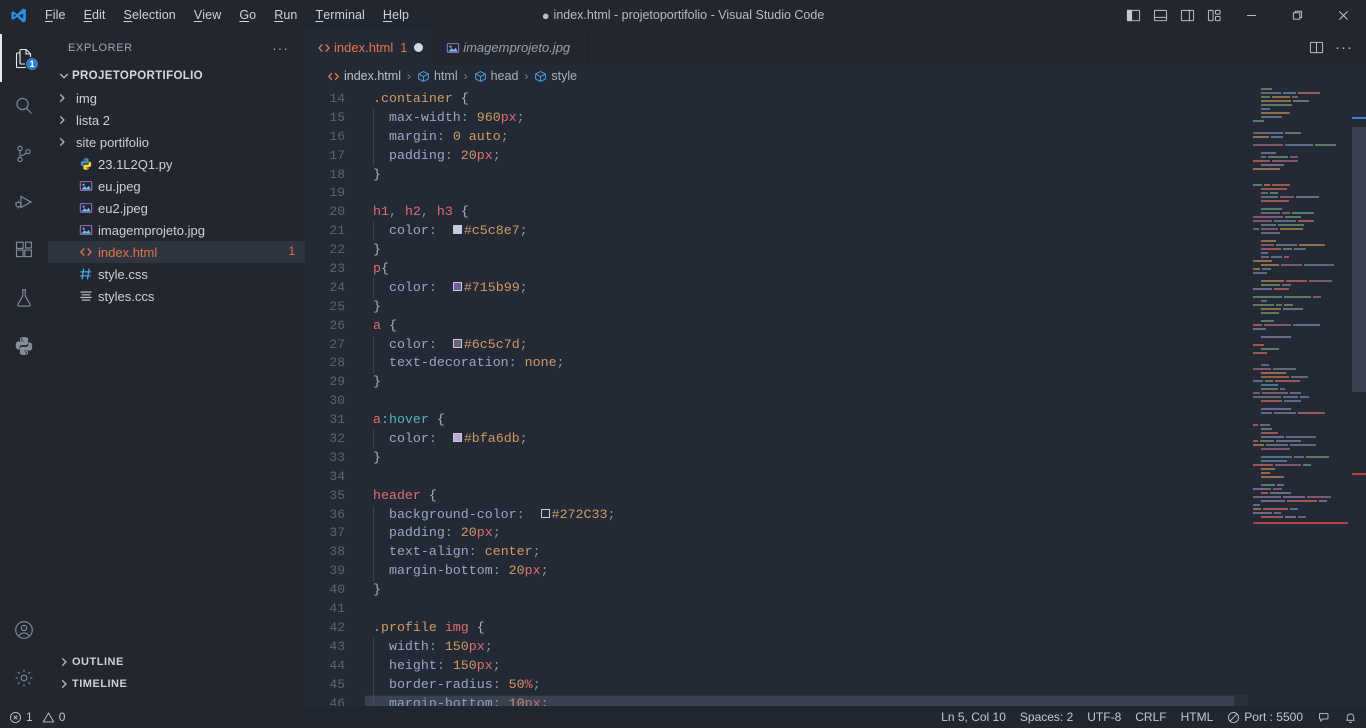 The width and height of the screenshot is (1366, 728). Describe the element at coordinates (806, 118) in the screenshot. I see `code-line: max-width: 960px;` at that location.